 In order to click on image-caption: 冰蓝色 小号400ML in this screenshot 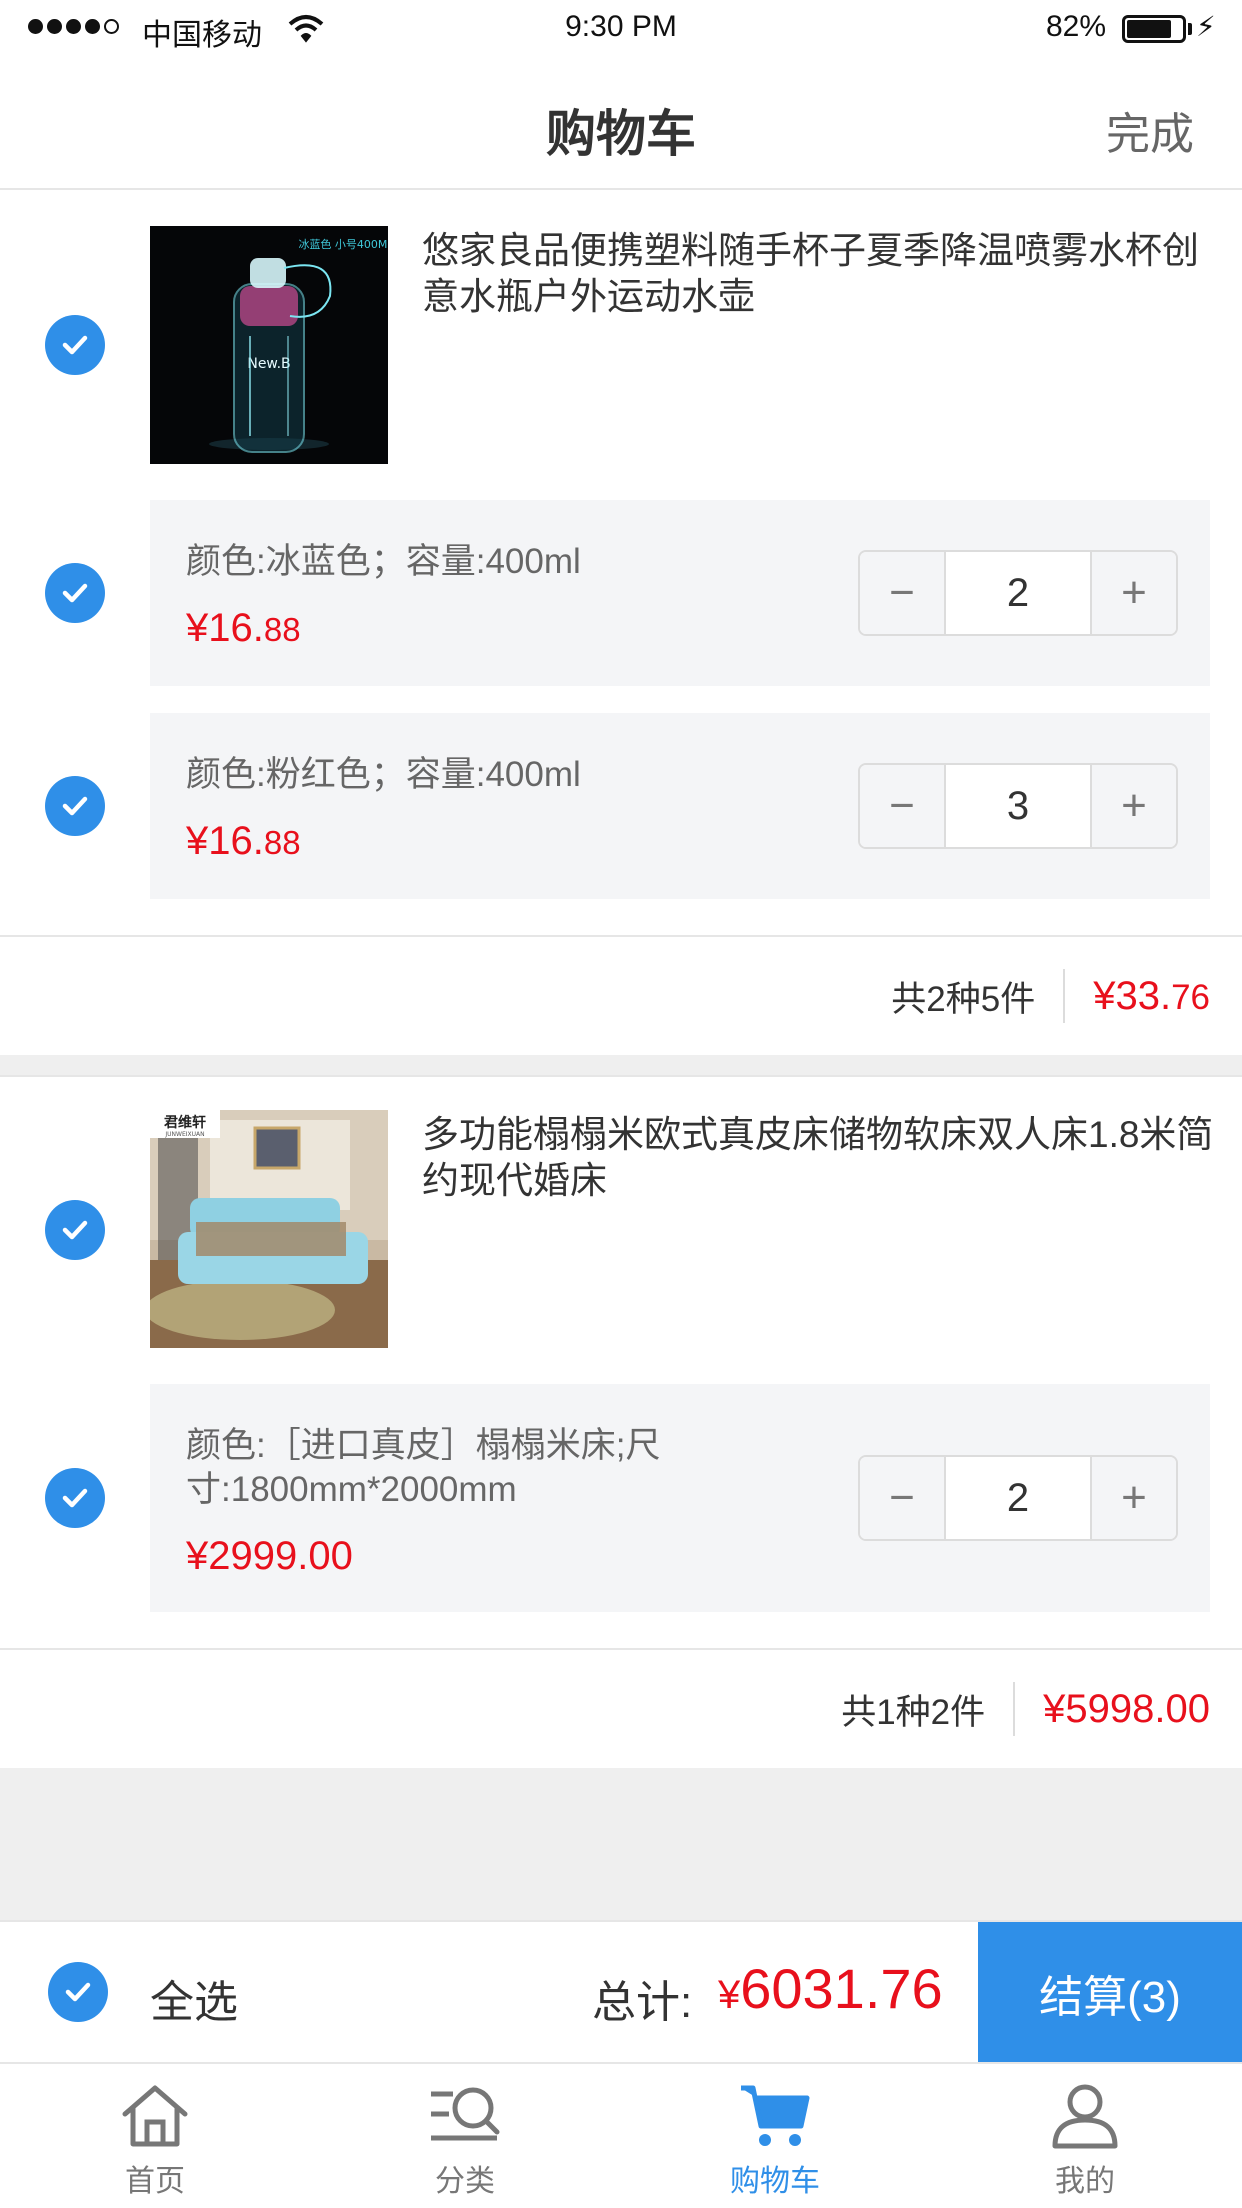, I will do `click(343, 244)`.